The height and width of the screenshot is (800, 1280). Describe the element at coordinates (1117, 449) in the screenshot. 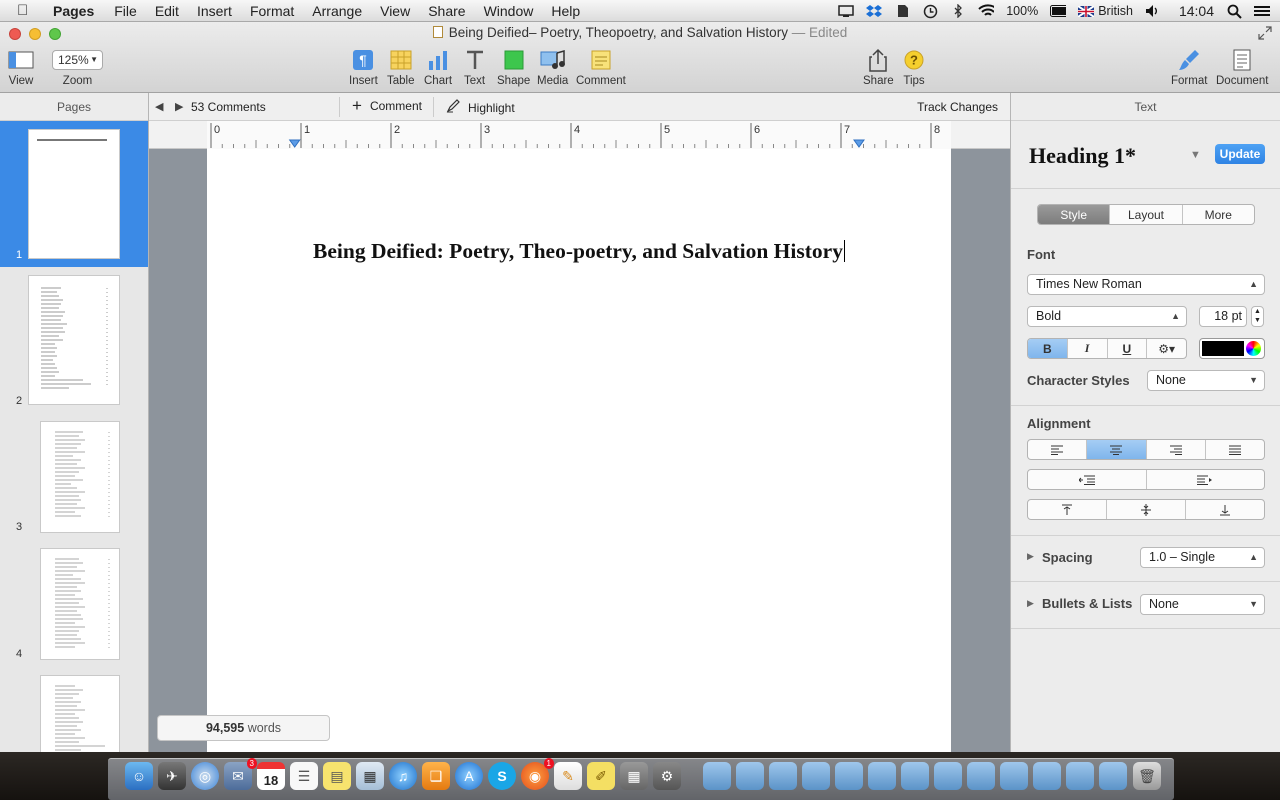

I see `align-center-icon` at that location.